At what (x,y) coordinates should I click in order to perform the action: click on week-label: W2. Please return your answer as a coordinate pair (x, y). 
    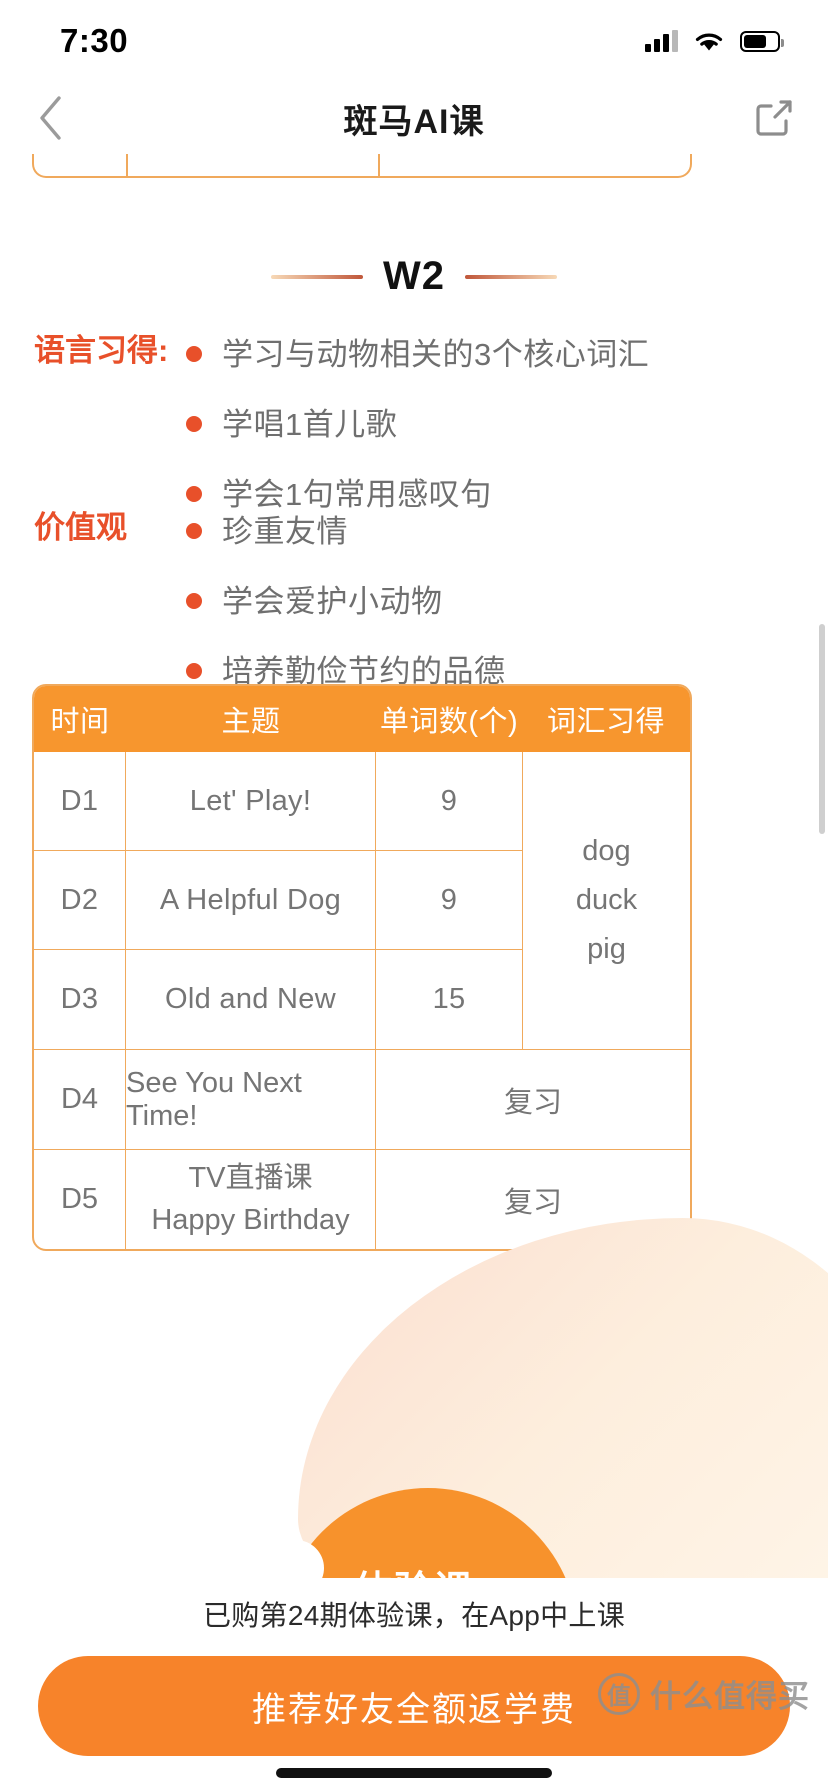
    Looking at the image, I should click on (414, 276).